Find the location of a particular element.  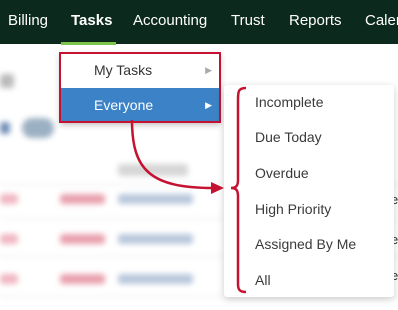

annotation-arrow is located at coordinates (172, 154).